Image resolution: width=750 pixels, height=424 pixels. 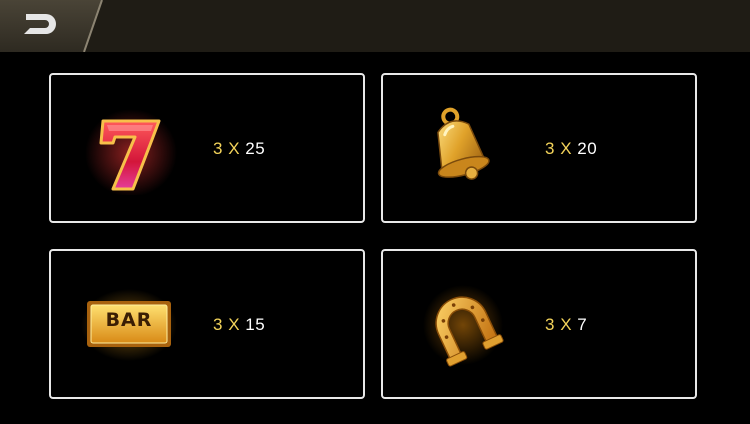 I want to click on paytable-card-bar: BAR 3 X 15, so click(x=207, y=324).